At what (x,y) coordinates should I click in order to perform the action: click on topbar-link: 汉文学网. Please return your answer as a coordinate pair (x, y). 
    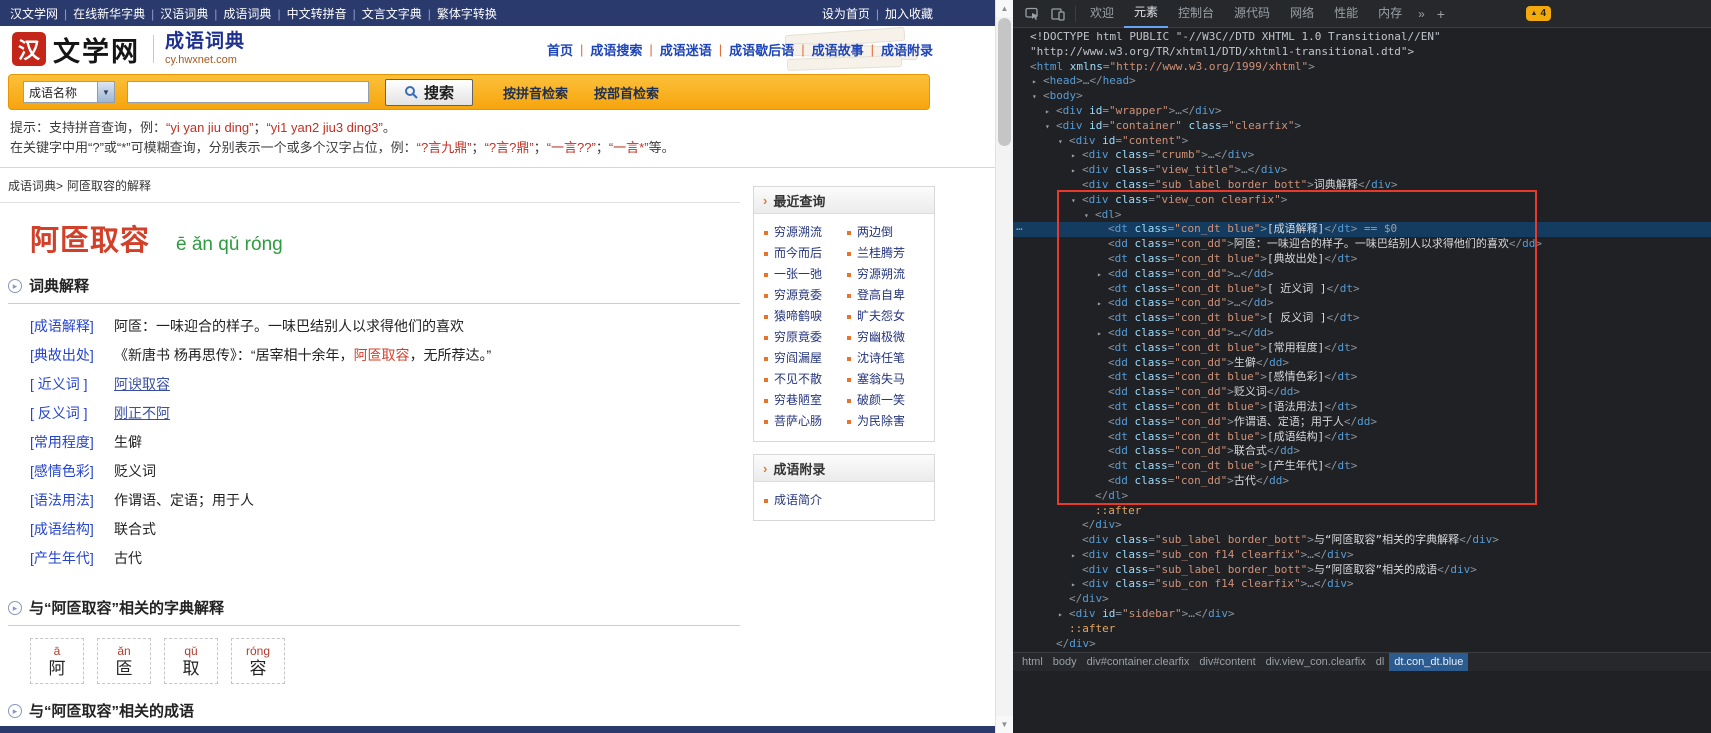
    Looking at the image, I should click on (34, 14).